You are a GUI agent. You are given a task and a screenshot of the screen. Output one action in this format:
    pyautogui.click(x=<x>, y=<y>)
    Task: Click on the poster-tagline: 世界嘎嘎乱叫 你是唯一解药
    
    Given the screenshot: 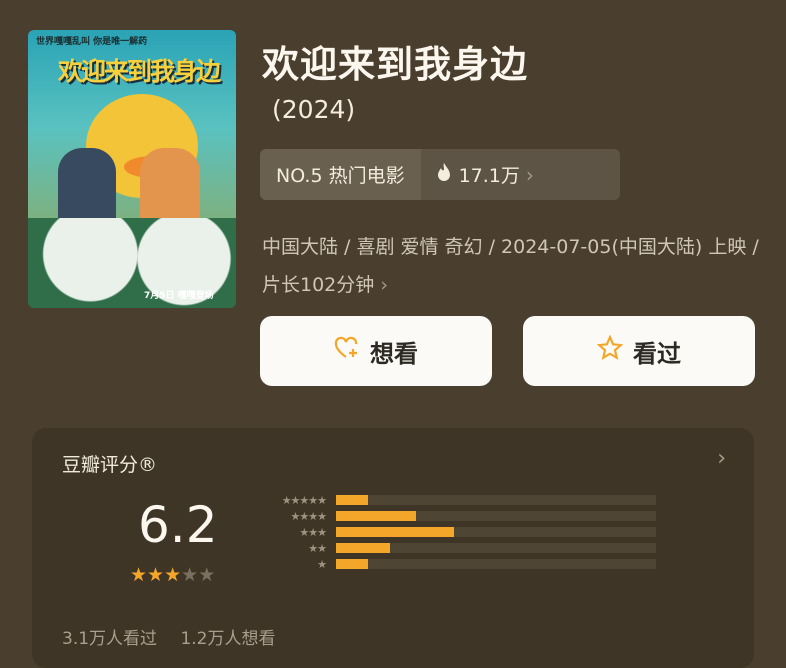 What is the action you would take?
    pyautogui.click(x=92, y=42)
    